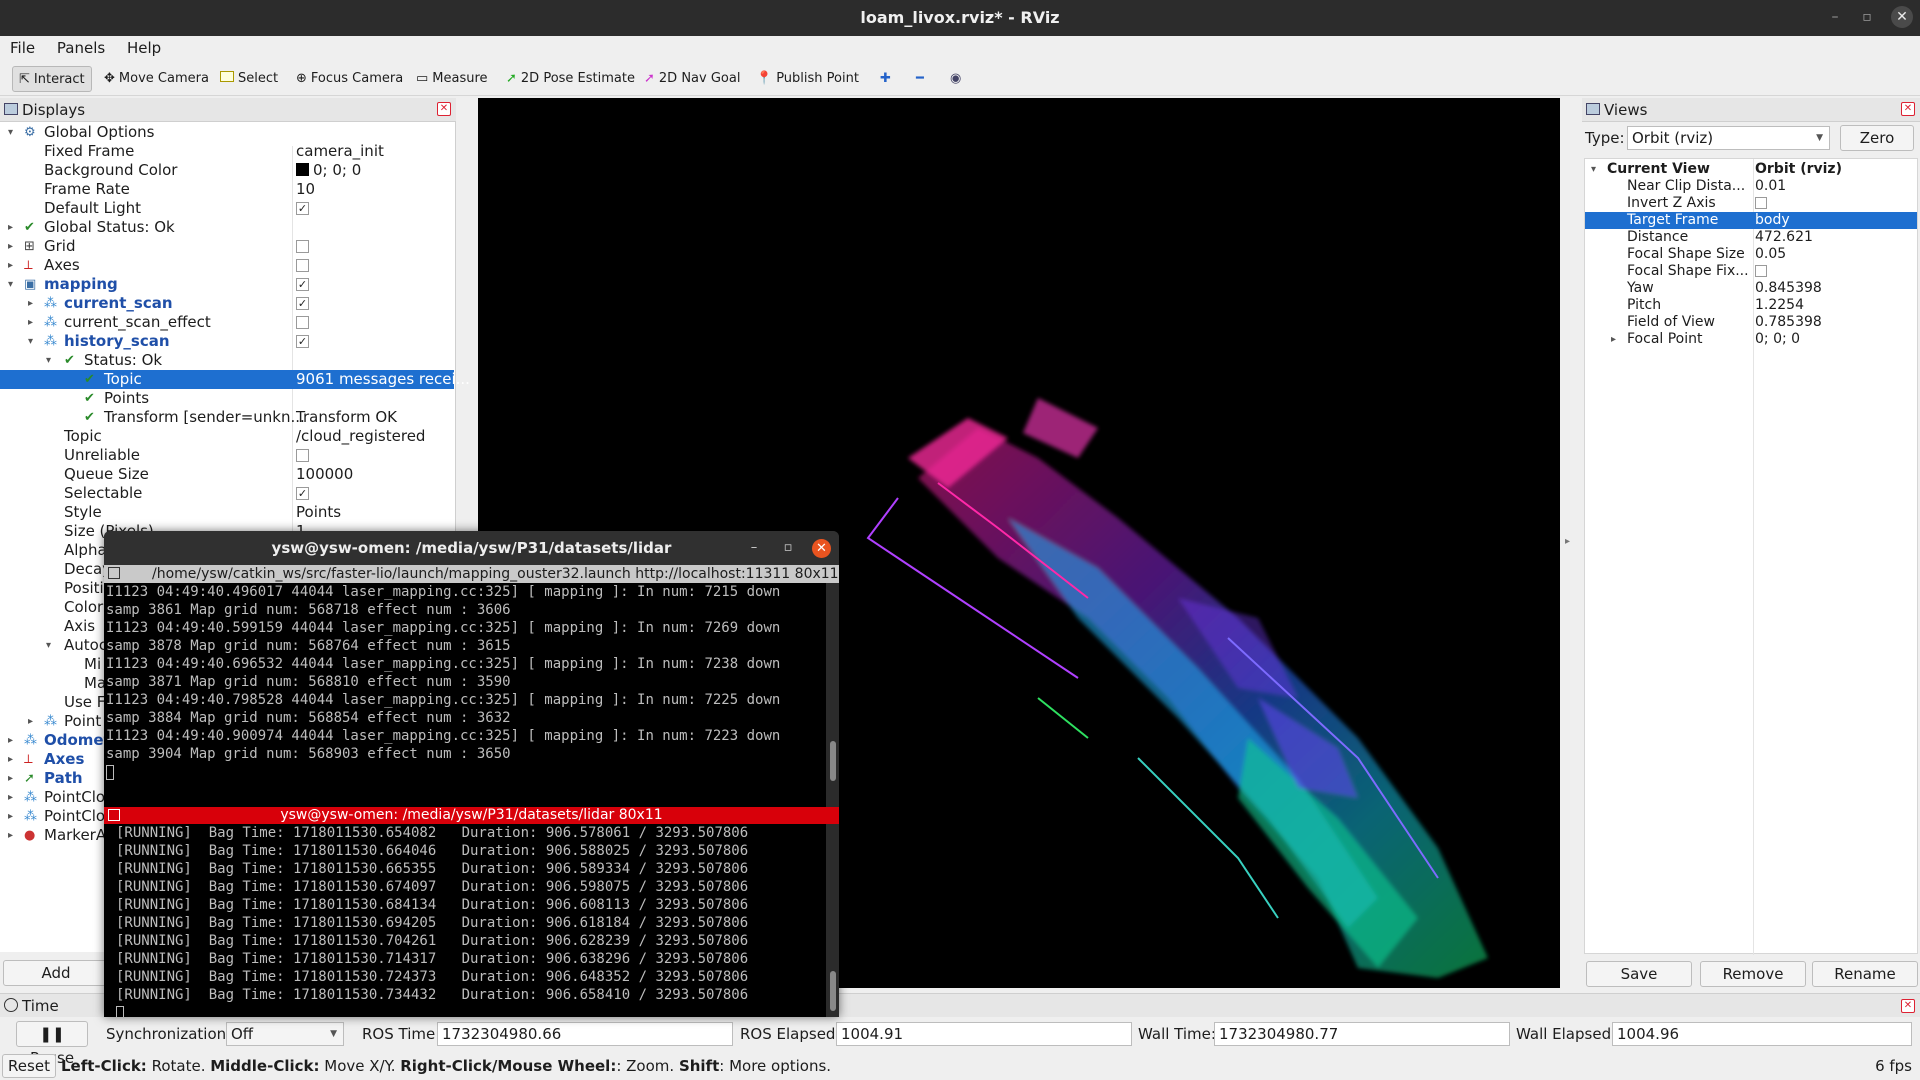  I want to click on add-display-button: Add, so click(56, 973).